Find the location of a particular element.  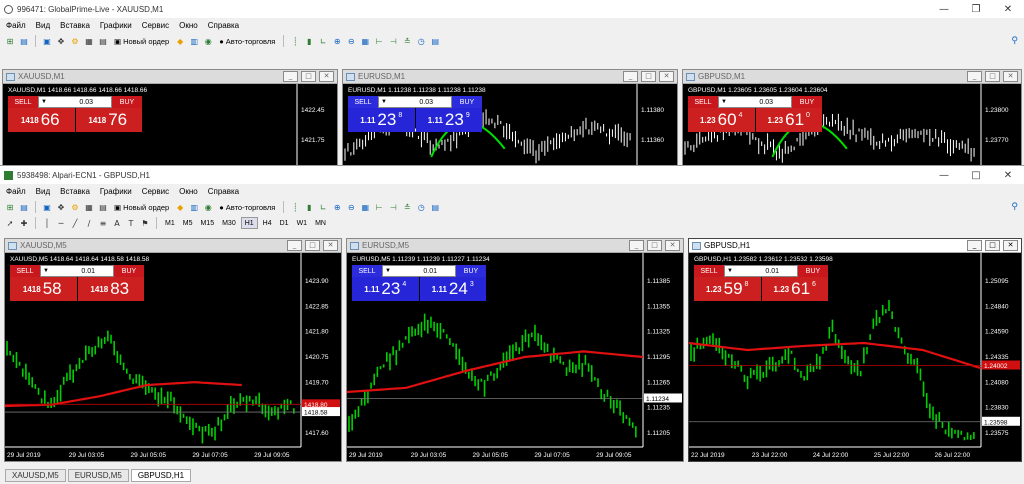

timeframe-d1: D1 is located at coordinates (284, 223).